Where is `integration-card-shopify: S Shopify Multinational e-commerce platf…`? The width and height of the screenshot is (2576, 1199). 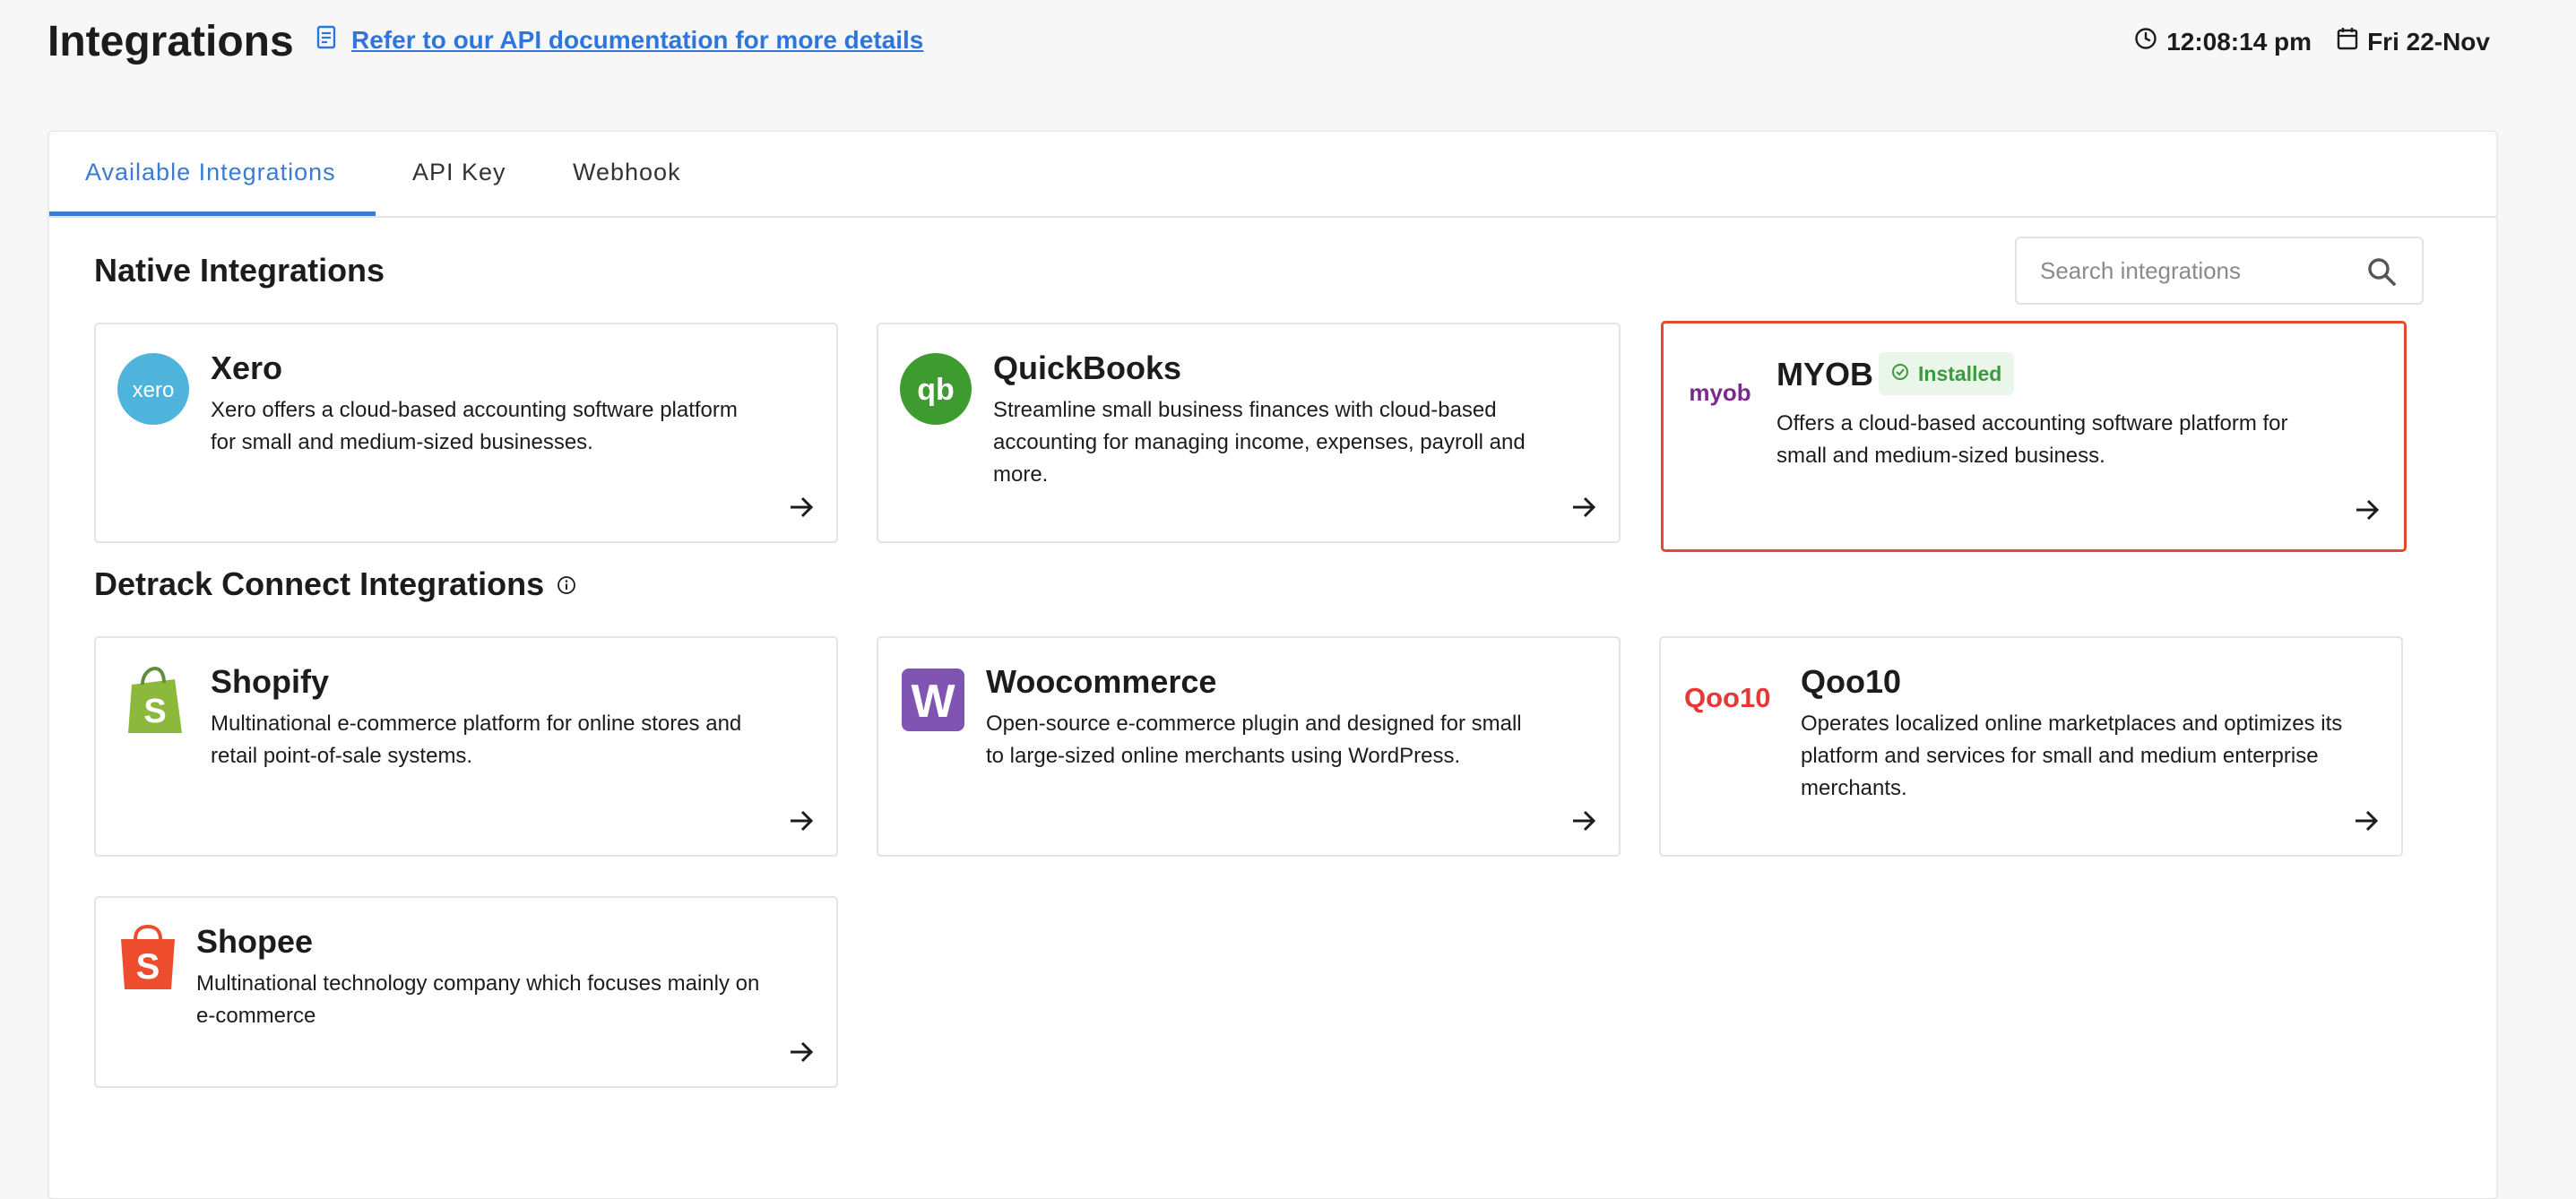
integration-card-shopify: S Shopify Multinational e-commerce platf… is located at coordinates (466, 746).